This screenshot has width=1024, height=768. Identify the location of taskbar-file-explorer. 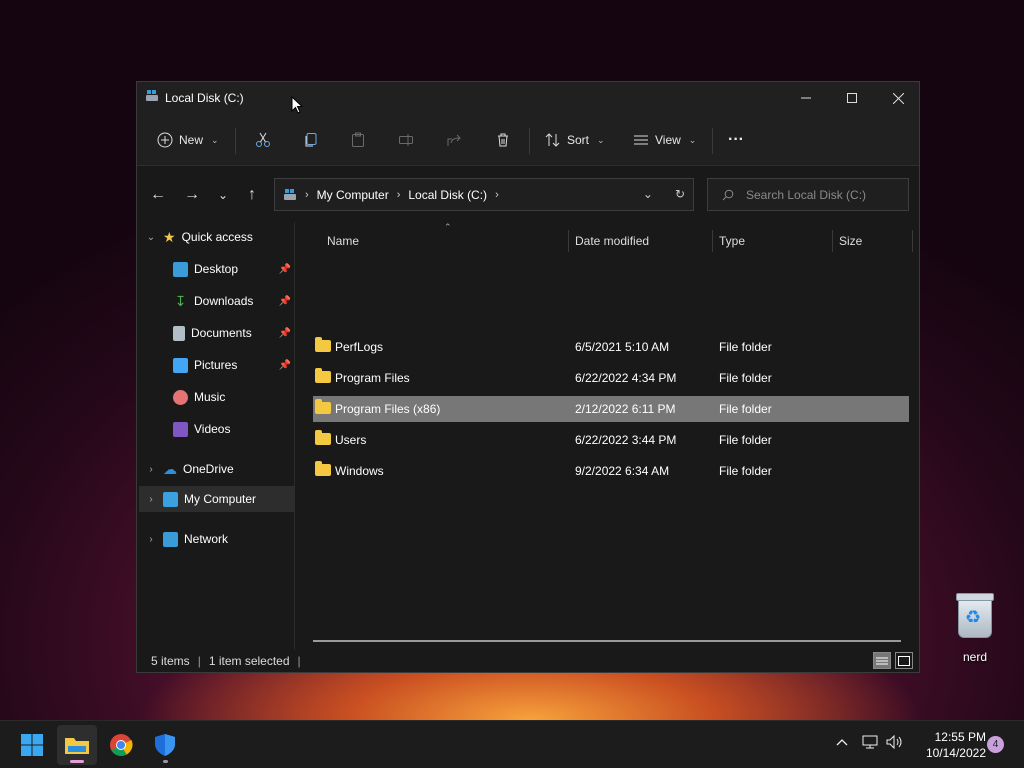
(77, 745).